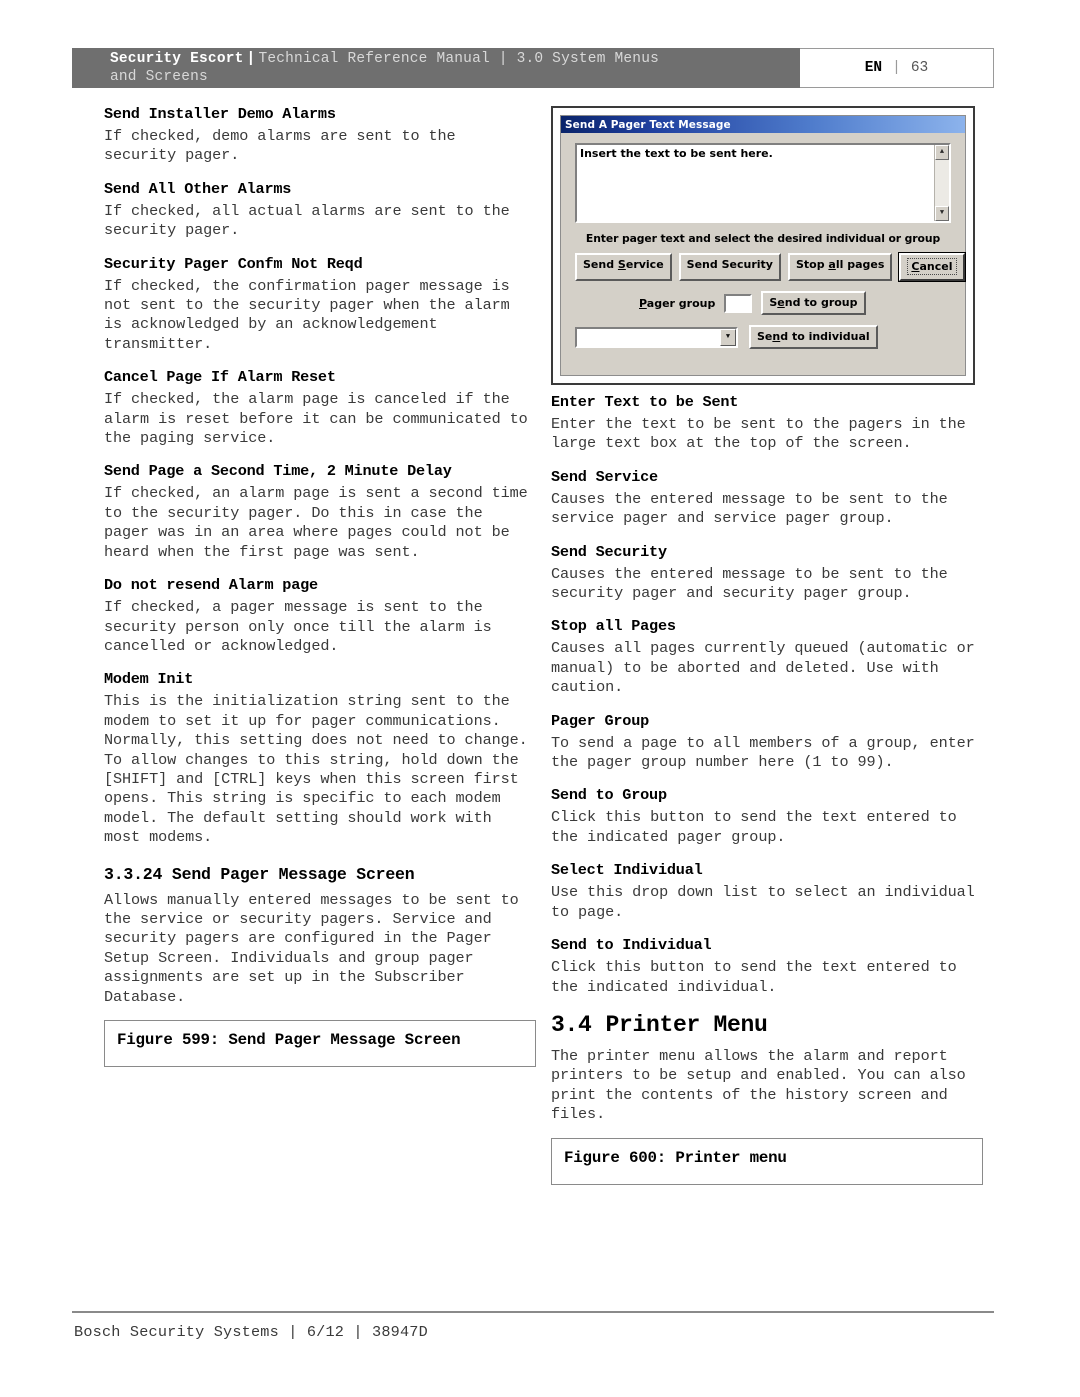  I want to click on individual-row: ▼ Send to individual, so click(763, 337).